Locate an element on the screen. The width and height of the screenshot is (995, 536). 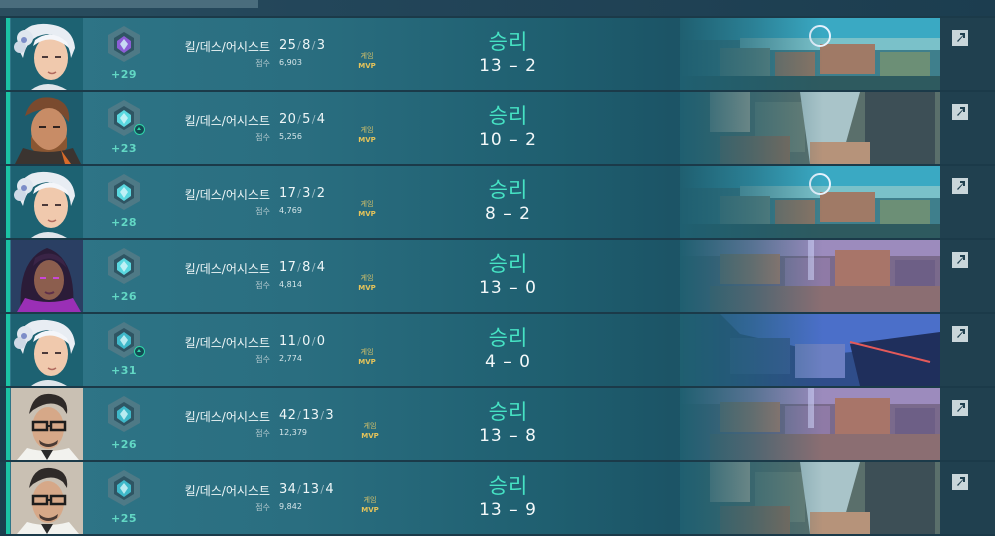
round-score: 10 – 2 is located at coordinates (508, 140).